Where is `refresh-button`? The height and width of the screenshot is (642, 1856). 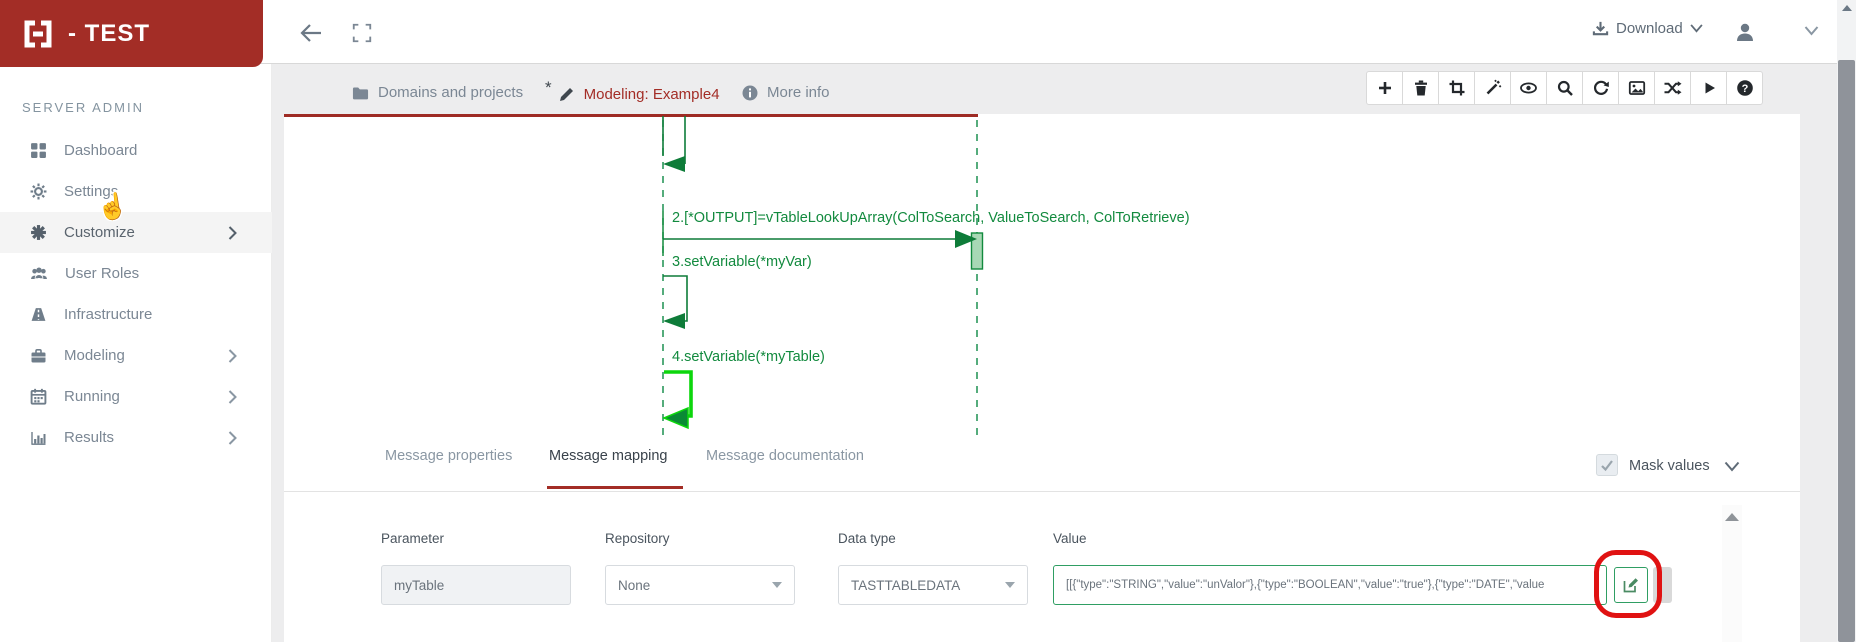 refresh-button is located at coordinates (1600, 88).